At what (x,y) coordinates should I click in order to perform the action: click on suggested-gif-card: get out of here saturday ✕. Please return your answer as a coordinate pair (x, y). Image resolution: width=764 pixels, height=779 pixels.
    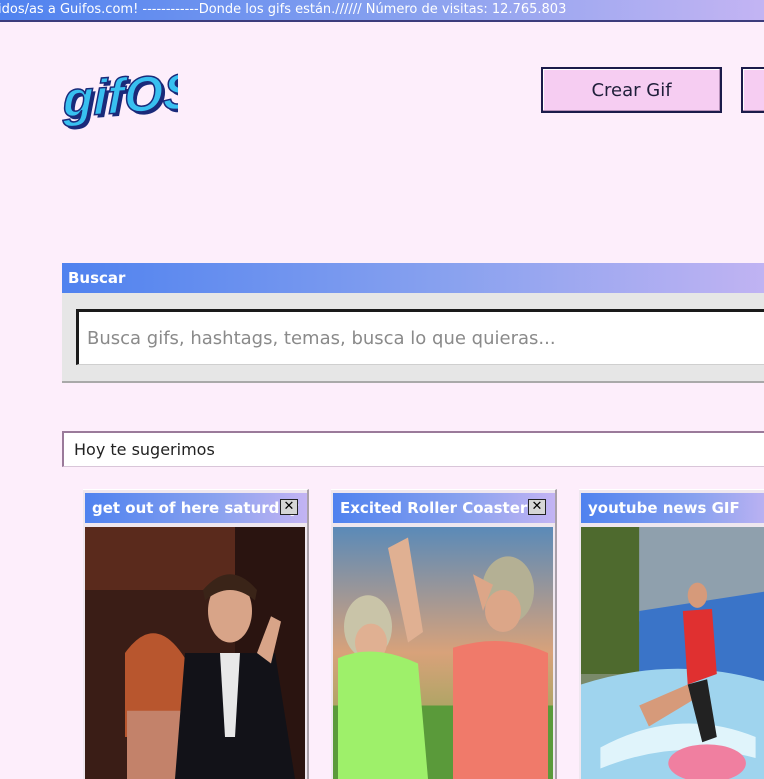
    Looking at the image, I should click on (196, 634).